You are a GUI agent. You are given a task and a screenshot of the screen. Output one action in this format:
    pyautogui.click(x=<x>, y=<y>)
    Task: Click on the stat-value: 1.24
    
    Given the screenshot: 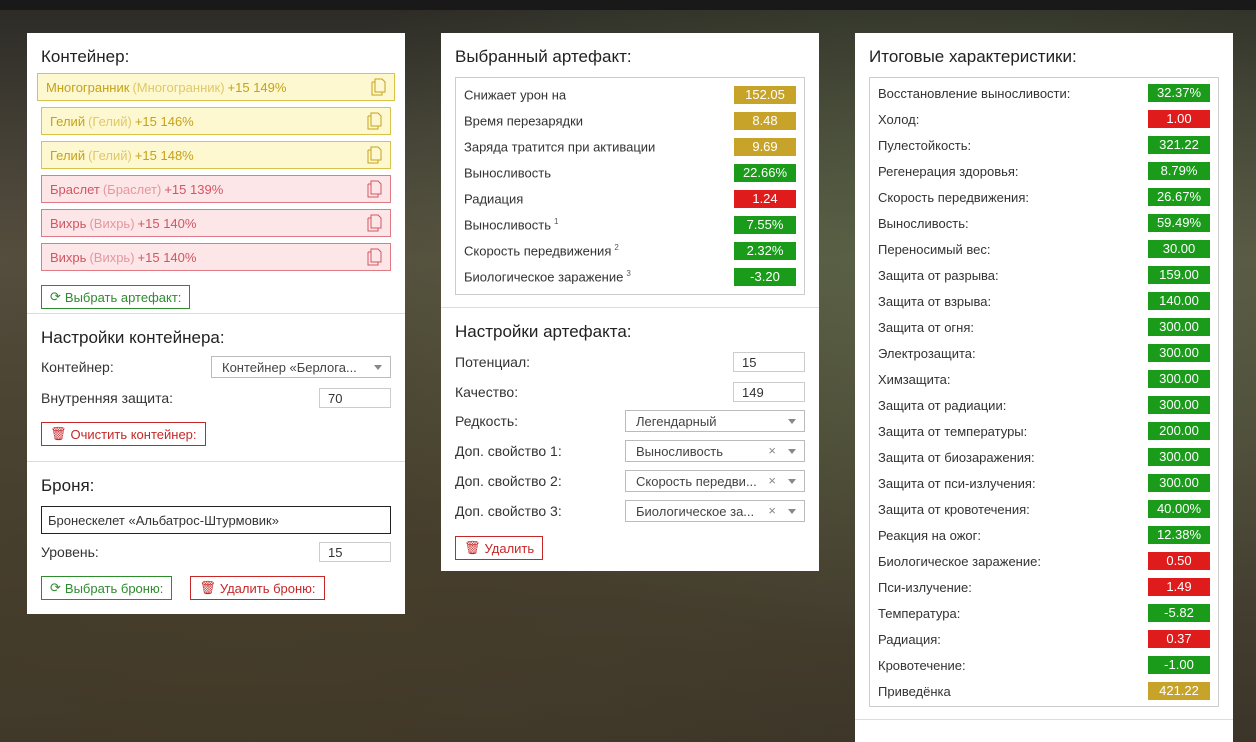 What is the action you would take?
    pyautogui.click(x=765, y=199)
    